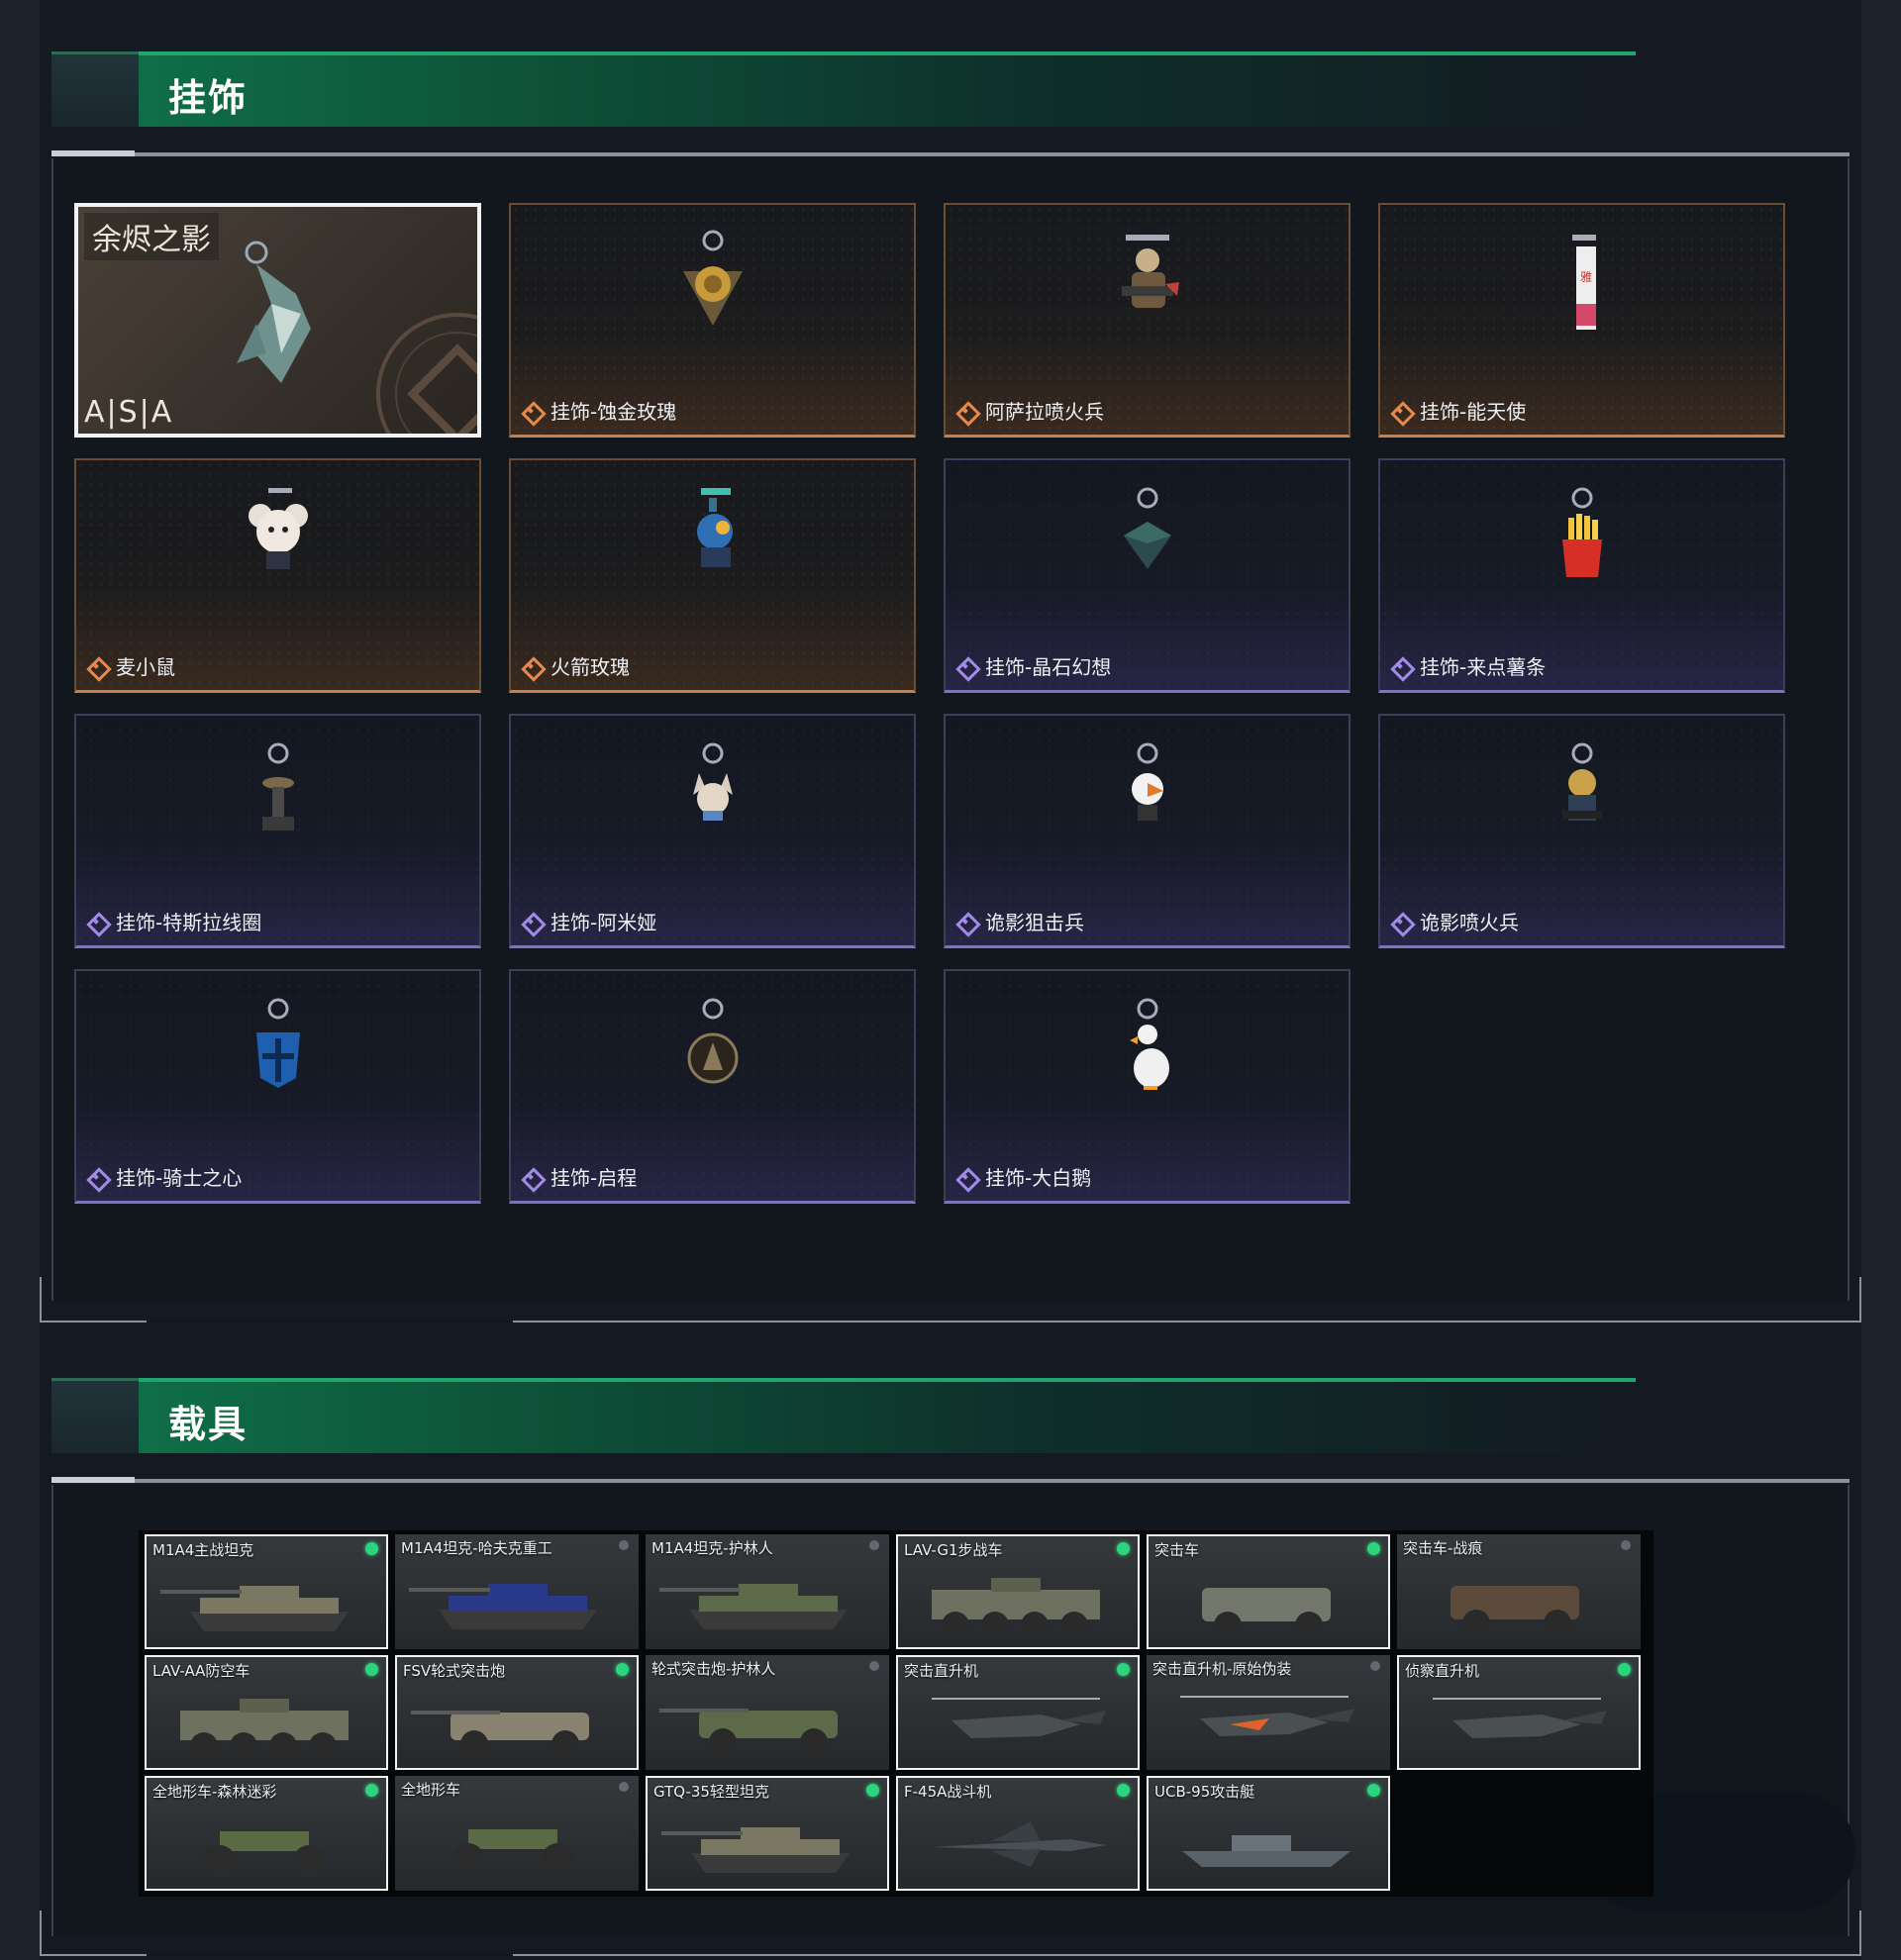 The image size is (1901, 1960). What do you see at coordinates (712, 831) in the screenshot?
I see `charm-card: 挂饰-阿米娅` at bounding box center [712, 831].